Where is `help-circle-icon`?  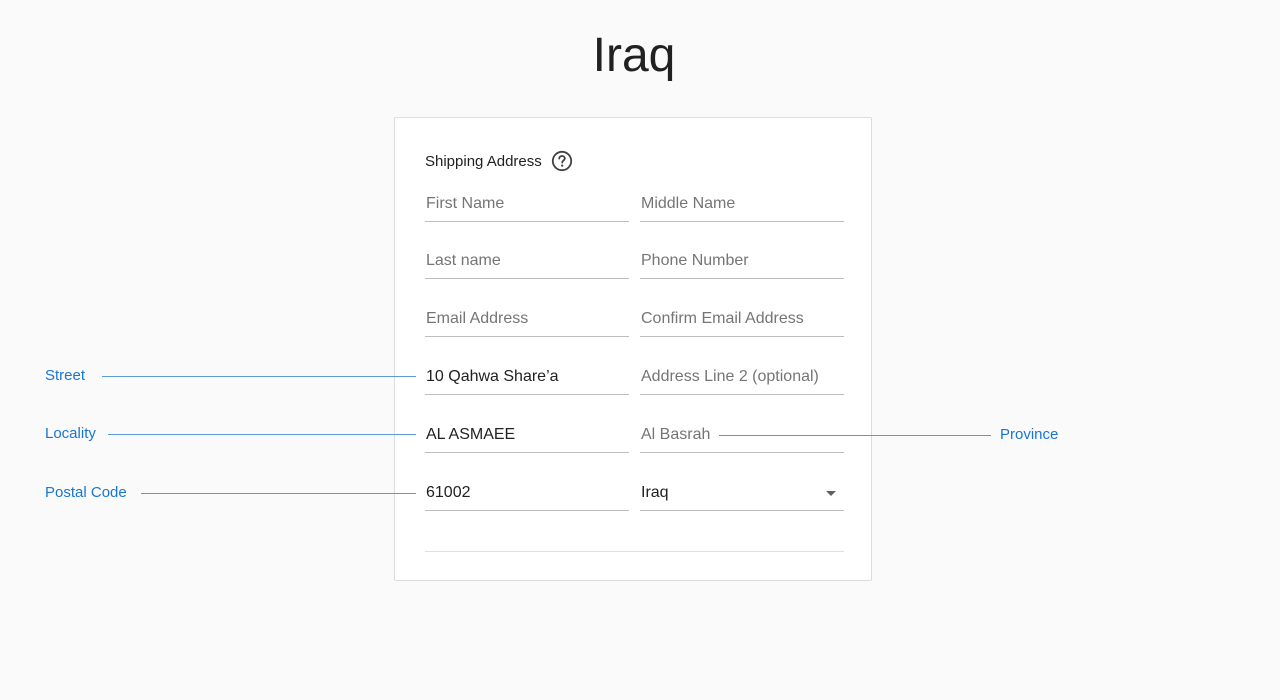
help-circle-icon is located at coordinates (562, 161).